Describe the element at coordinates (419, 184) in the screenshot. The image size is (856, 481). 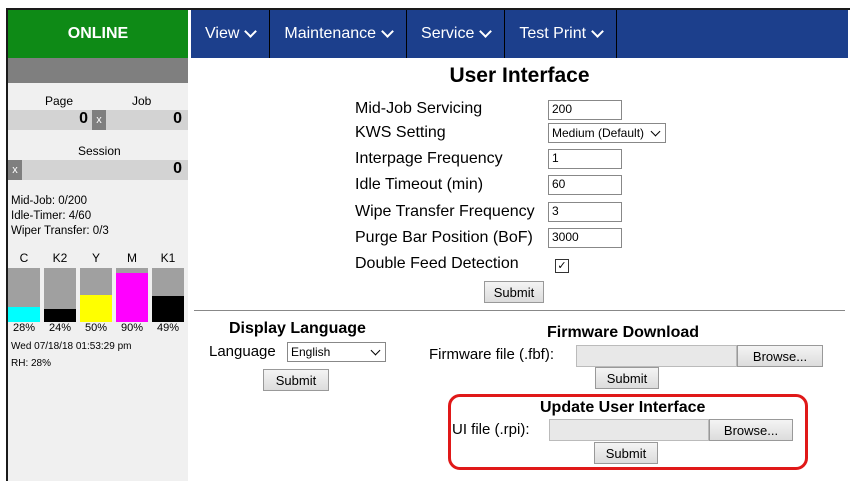
I see `idle-timeout-label: Idle Timeout (min)` at that location.